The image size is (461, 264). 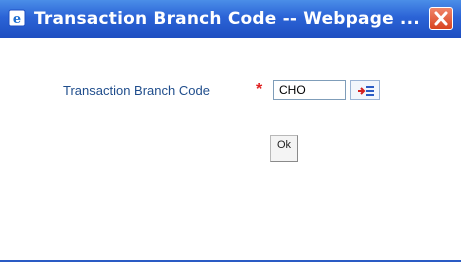 I want to click on close-icon, so click(x=441, y=18).